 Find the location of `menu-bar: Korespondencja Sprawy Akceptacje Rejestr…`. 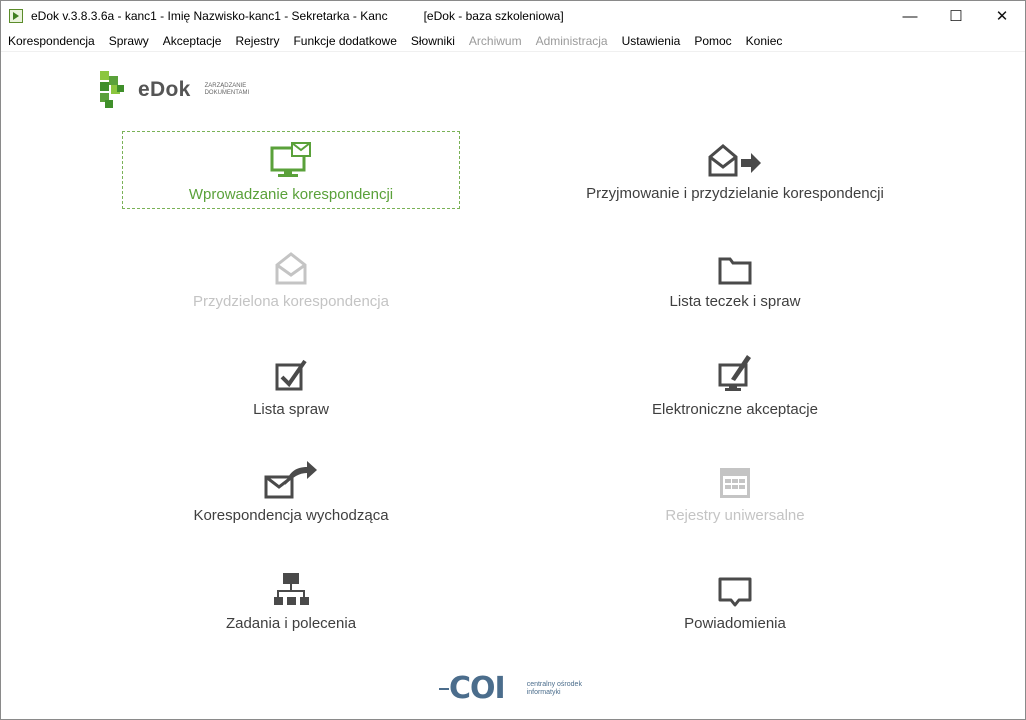

menu-bar: Korespondencja Sprawy Akceptacje Rejestr… is located at coordinates (513, 41).